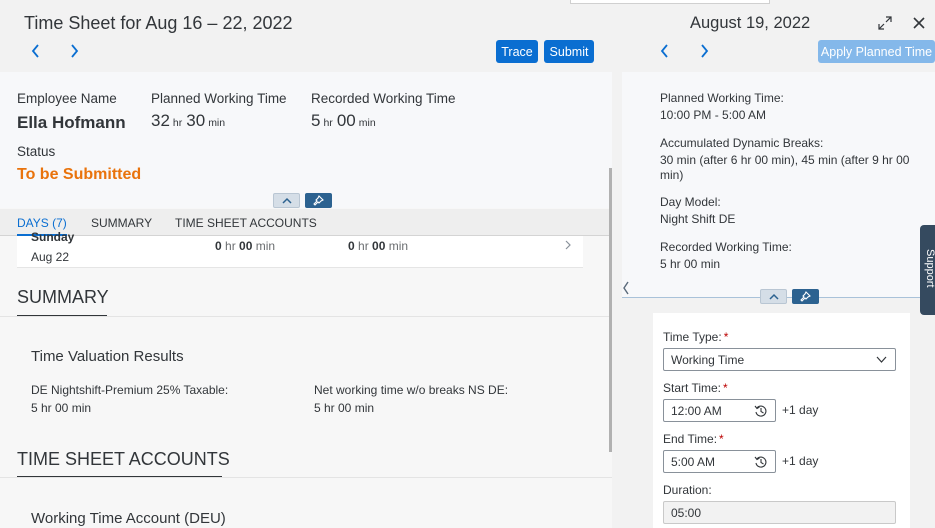  I want to click on recorded-time-label: Recorded Working Time, so click(383, 98).